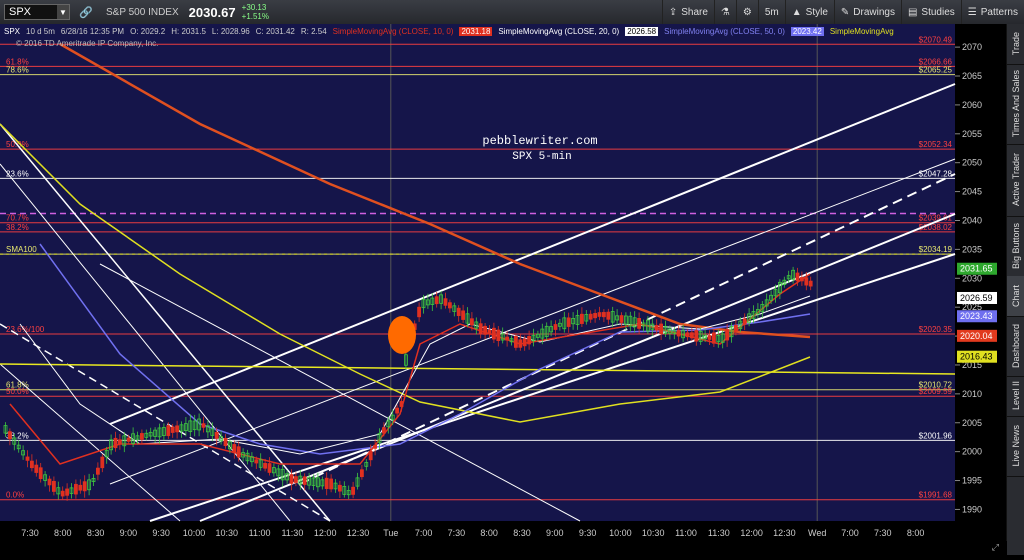 Image resolution: width=1024 pixels, height=560 pixels. Describe the element at coordinates (938, 12) in the screenshot. I see `studies-label: Studies` at that location.